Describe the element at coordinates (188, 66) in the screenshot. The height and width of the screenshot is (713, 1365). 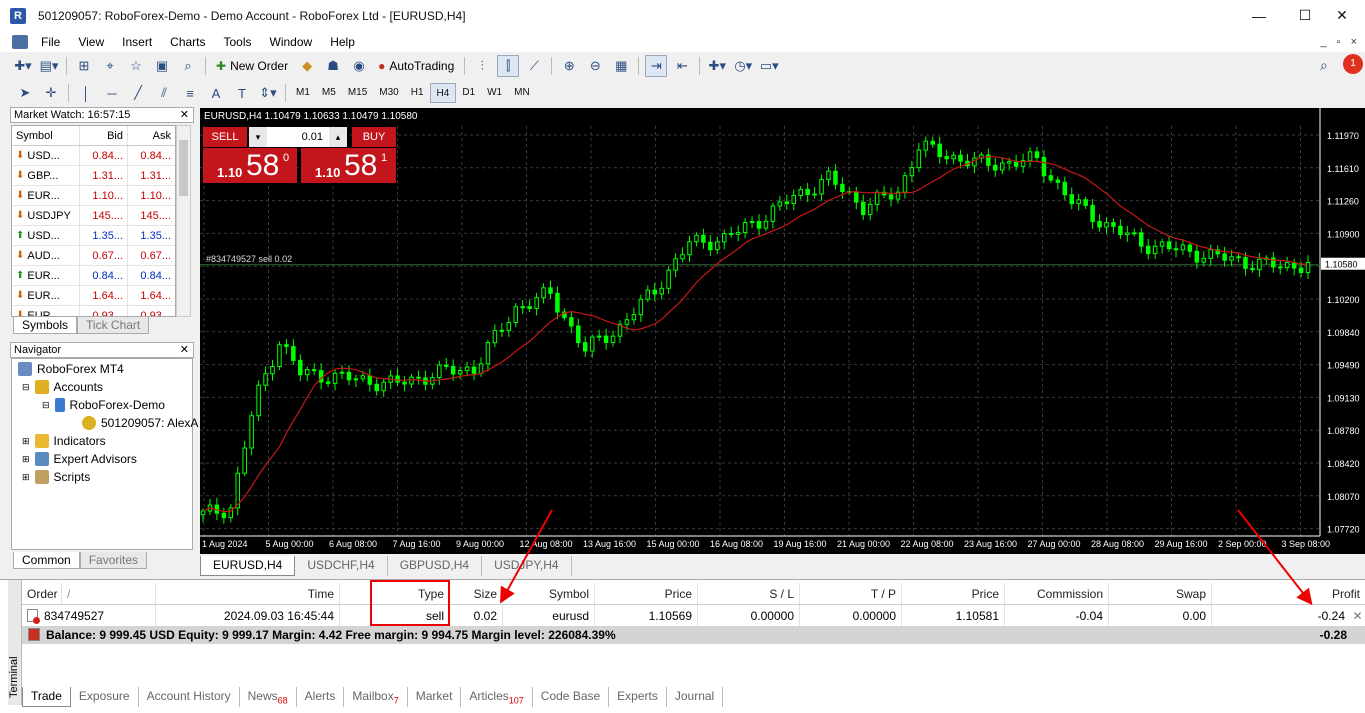
I see `strategy-tester-icon: ⌕` at that location.